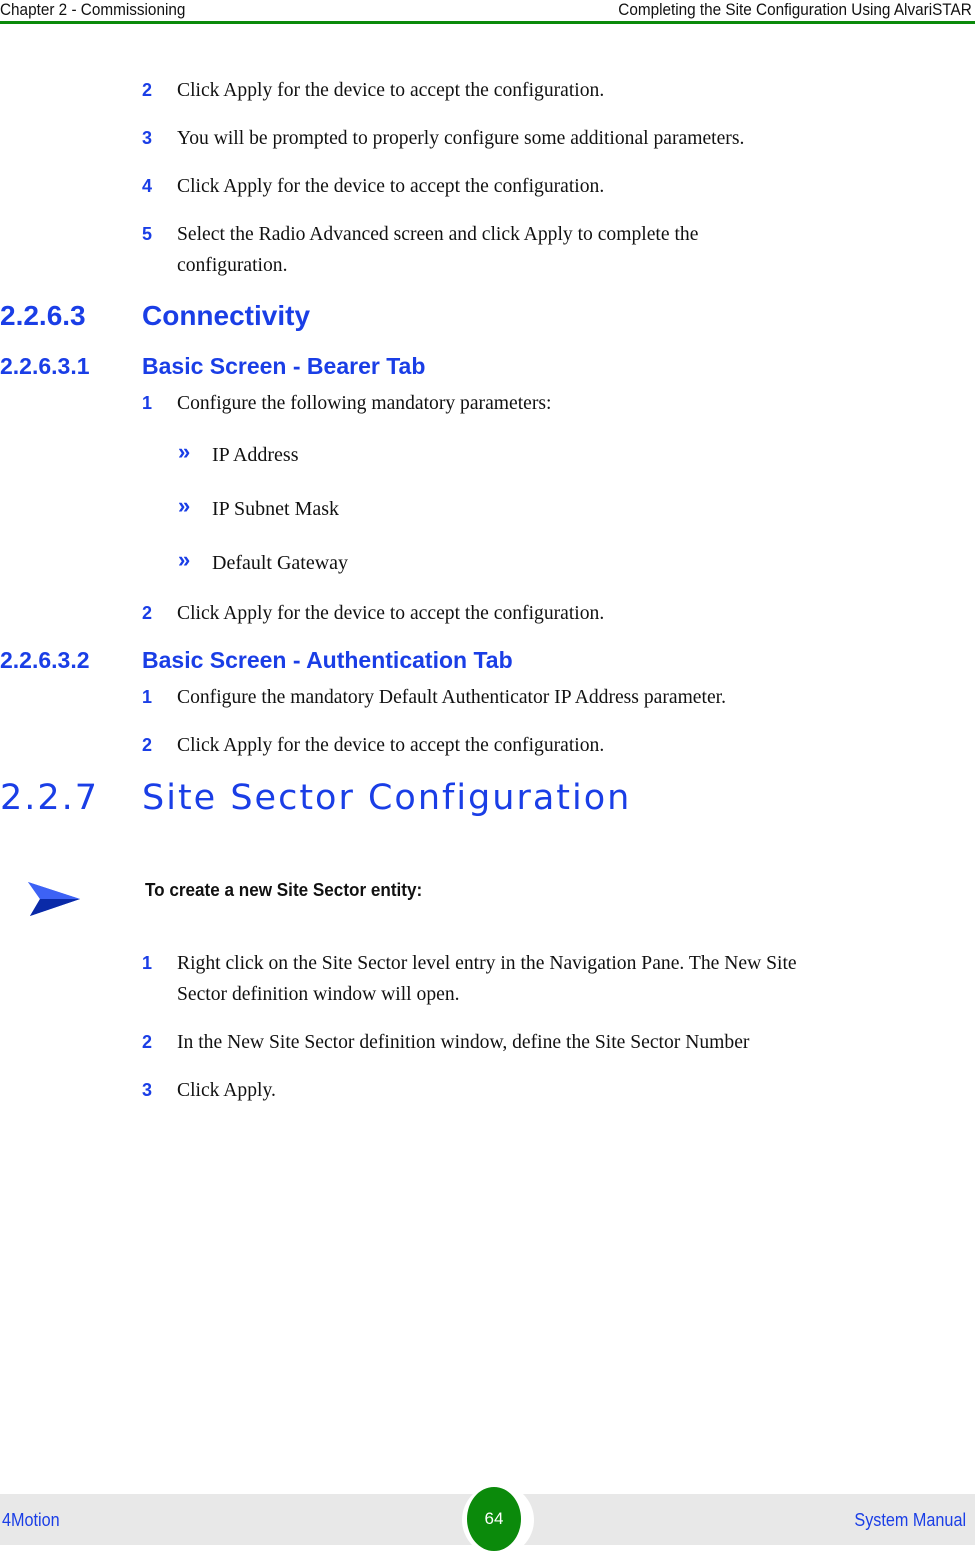 This screenshot has width=975, height=1556. Describe the element at coordinates (50, 798) in the screenshot. I see `section-number: 2.2.7` at that location.